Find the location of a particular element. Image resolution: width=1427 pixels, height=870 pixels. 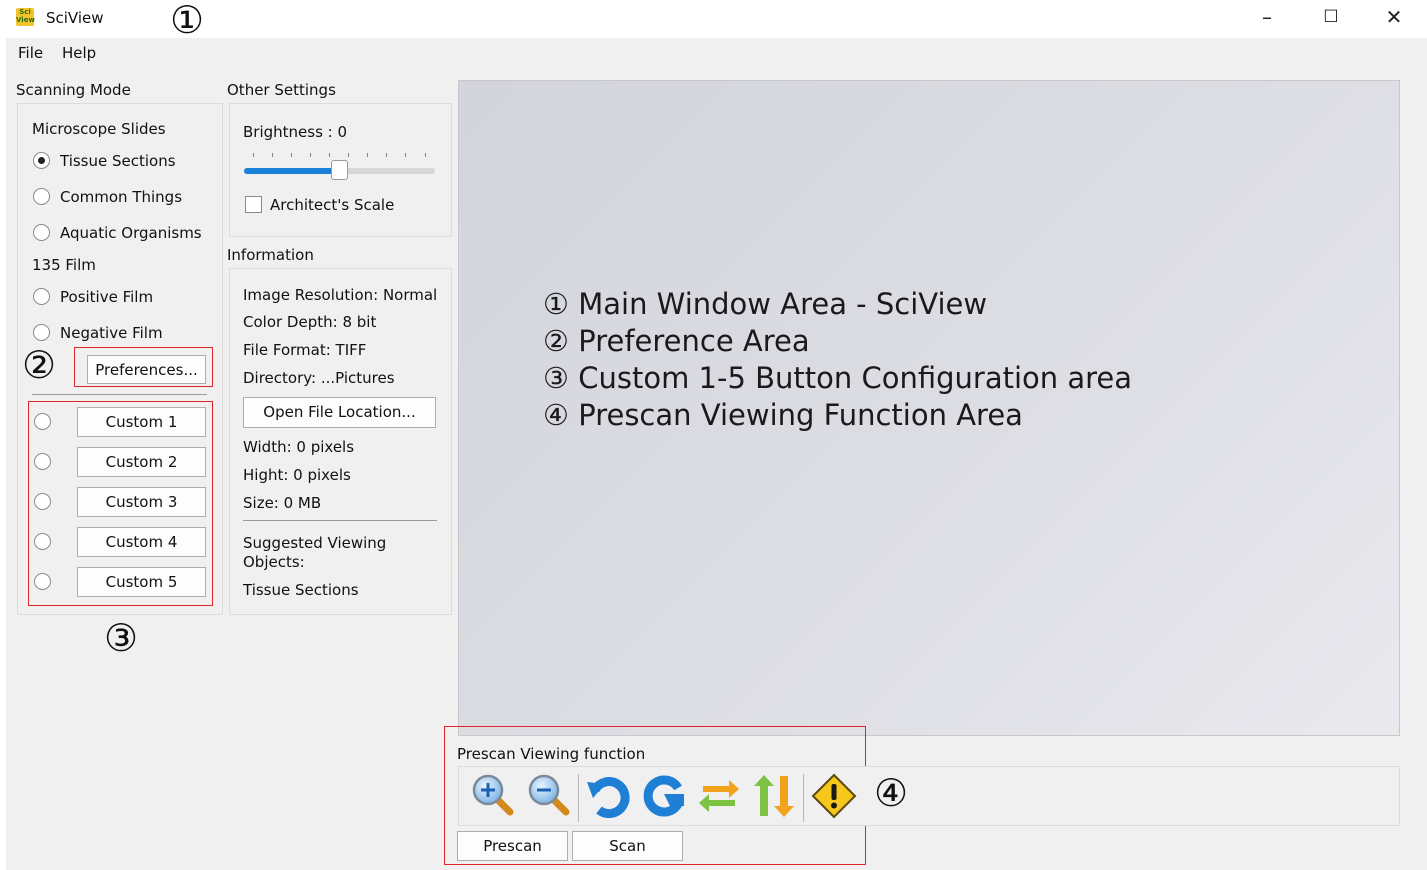

rotate-right-icon is located at coordinates (664, 796).